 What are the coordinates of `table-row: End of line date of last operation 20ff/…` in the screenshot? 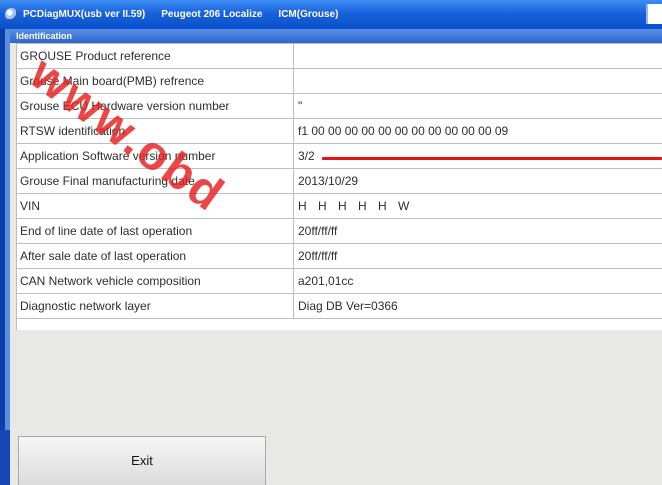 It's located at (339, 231).